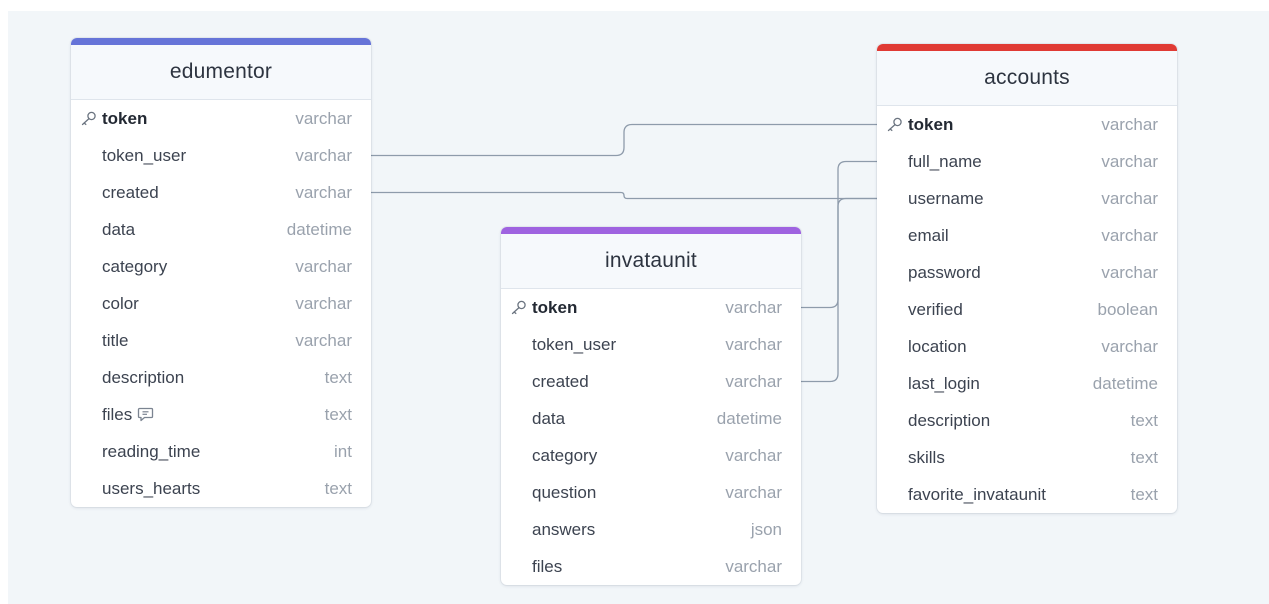  What do you see at coordinates (221, 340) in the screenshot?
I see `field-row-title: title varchar` at bounding box center [221, 340].